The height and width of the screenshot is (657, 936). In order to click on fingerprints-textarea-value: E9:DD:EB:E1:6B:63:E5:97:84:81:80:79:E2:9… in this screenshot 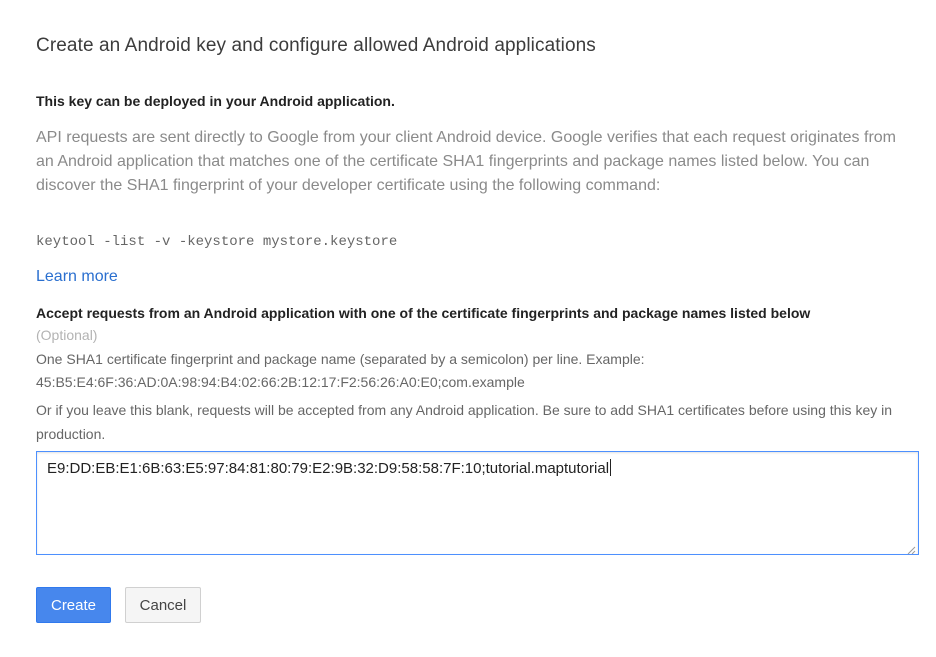, I will do `click(329, 468)`.